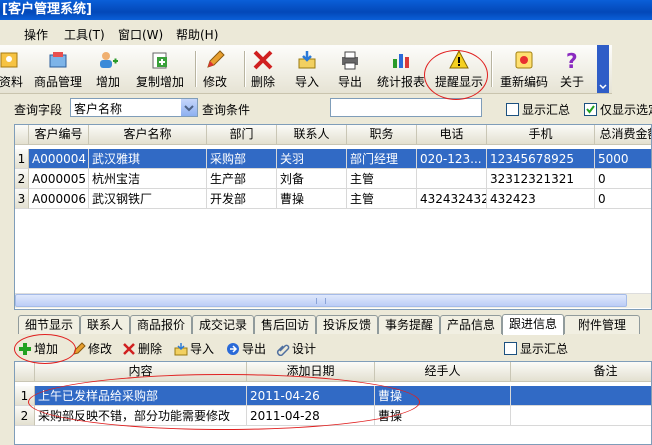  Describe the element at coordinates (333, 396) in the screenshot. I see `table-row: 1 上午已发样品给采购部 2011-04-26 曹操` at that location.